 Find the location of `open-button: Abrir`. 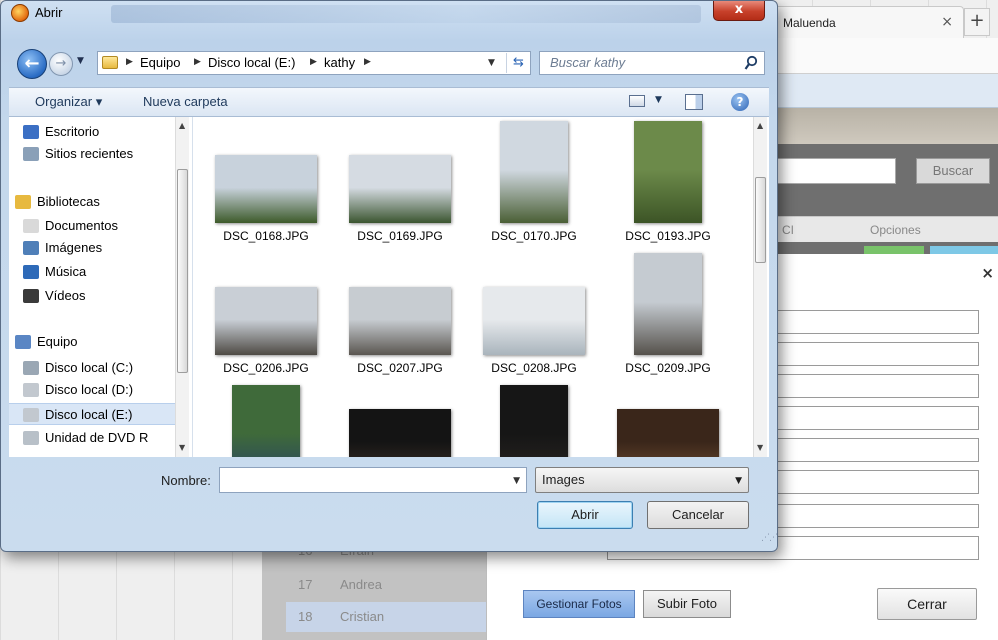

open-button: Abrir is located at coordinates (585, 515).